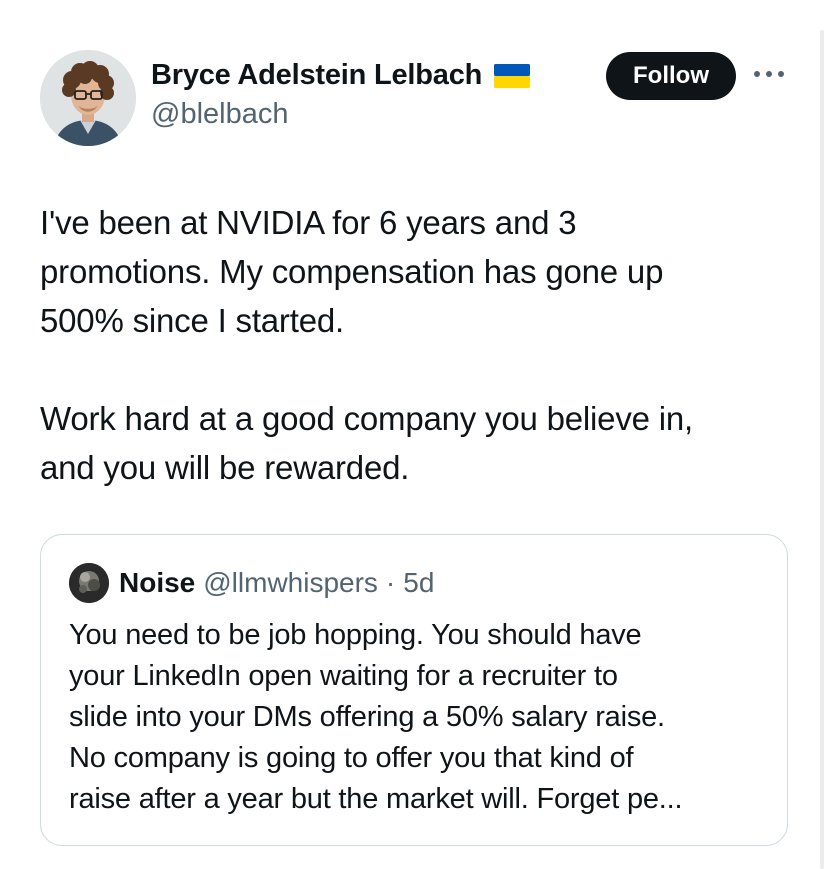 Image resolution: width=828 pixels, height=869 pixels. I want to click on quoted-tweet-timestamp: 5d, so click(418, 583).